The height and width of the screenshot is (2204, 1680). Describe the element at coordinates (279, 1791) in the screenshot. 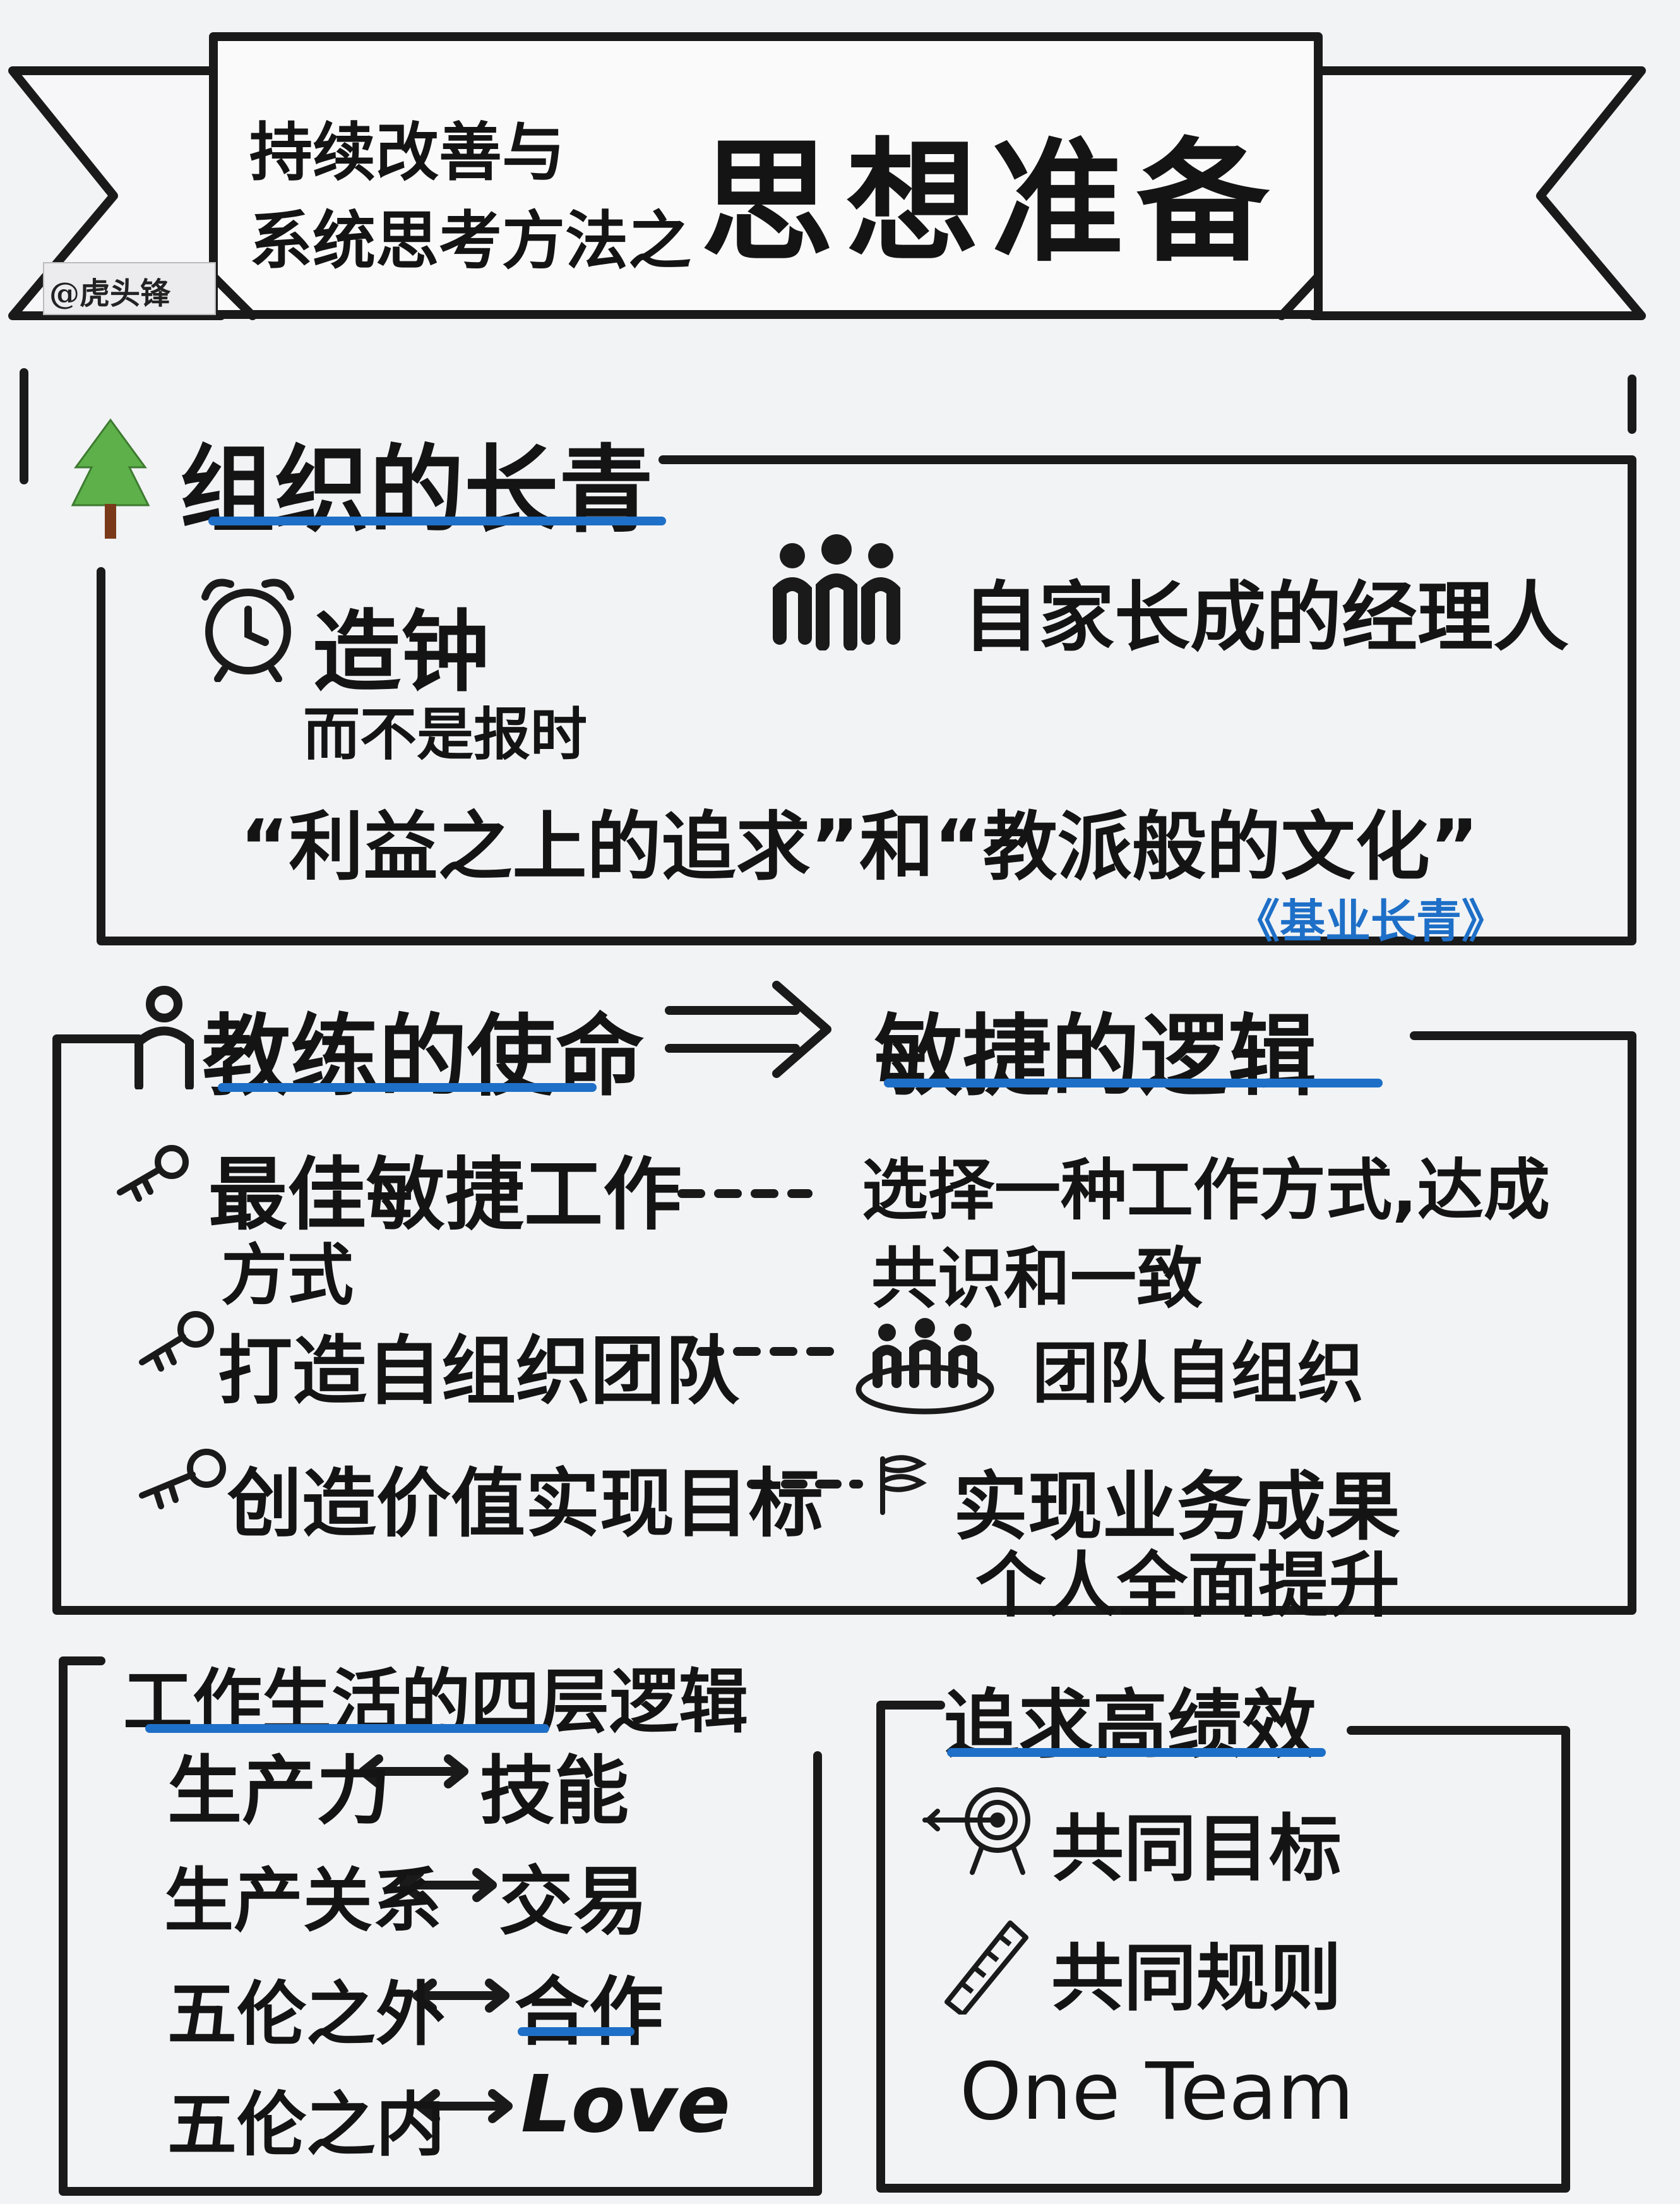

I see `logic-row1-left: 生产力` at that location.